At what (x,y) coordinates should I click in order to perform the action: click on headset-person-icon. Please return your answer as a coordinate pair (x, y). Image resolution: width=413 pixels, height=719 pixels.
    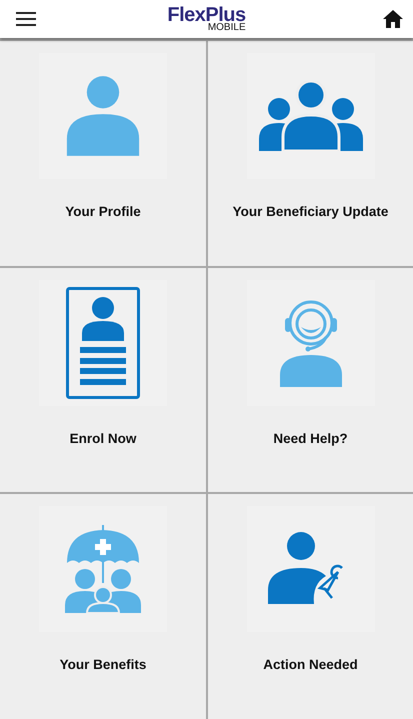
    Looking at the image, I should click on (311, 342).